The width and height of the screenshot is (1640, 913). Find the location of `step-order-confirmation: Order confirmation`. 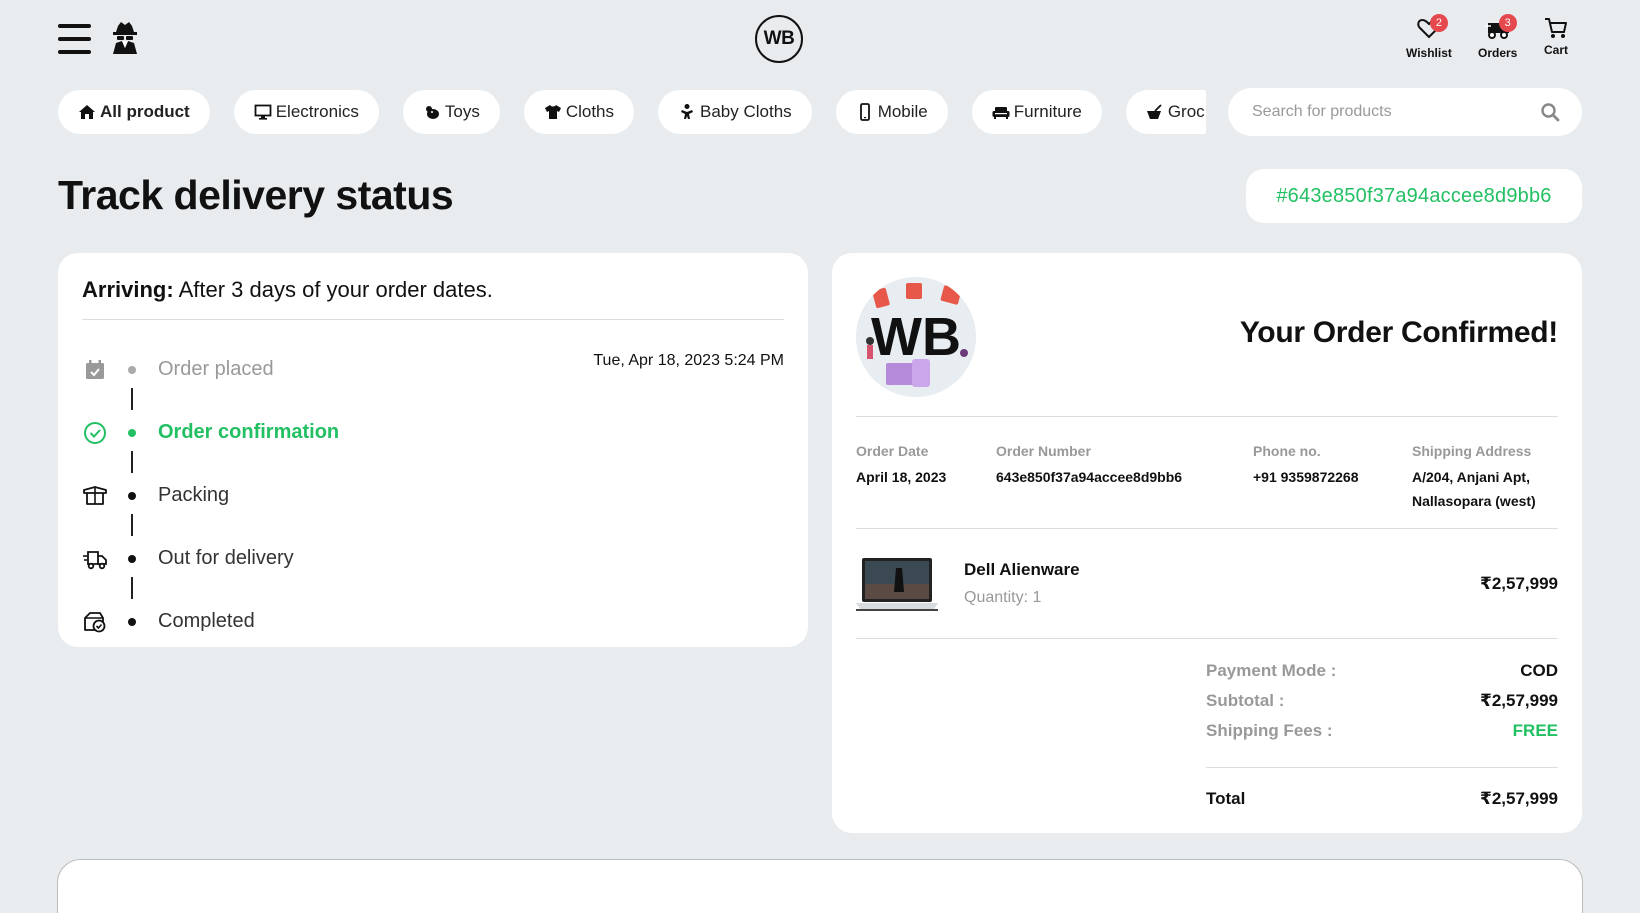

step-order-confirmation: Order confirmation is located at coordinates (433, 432).